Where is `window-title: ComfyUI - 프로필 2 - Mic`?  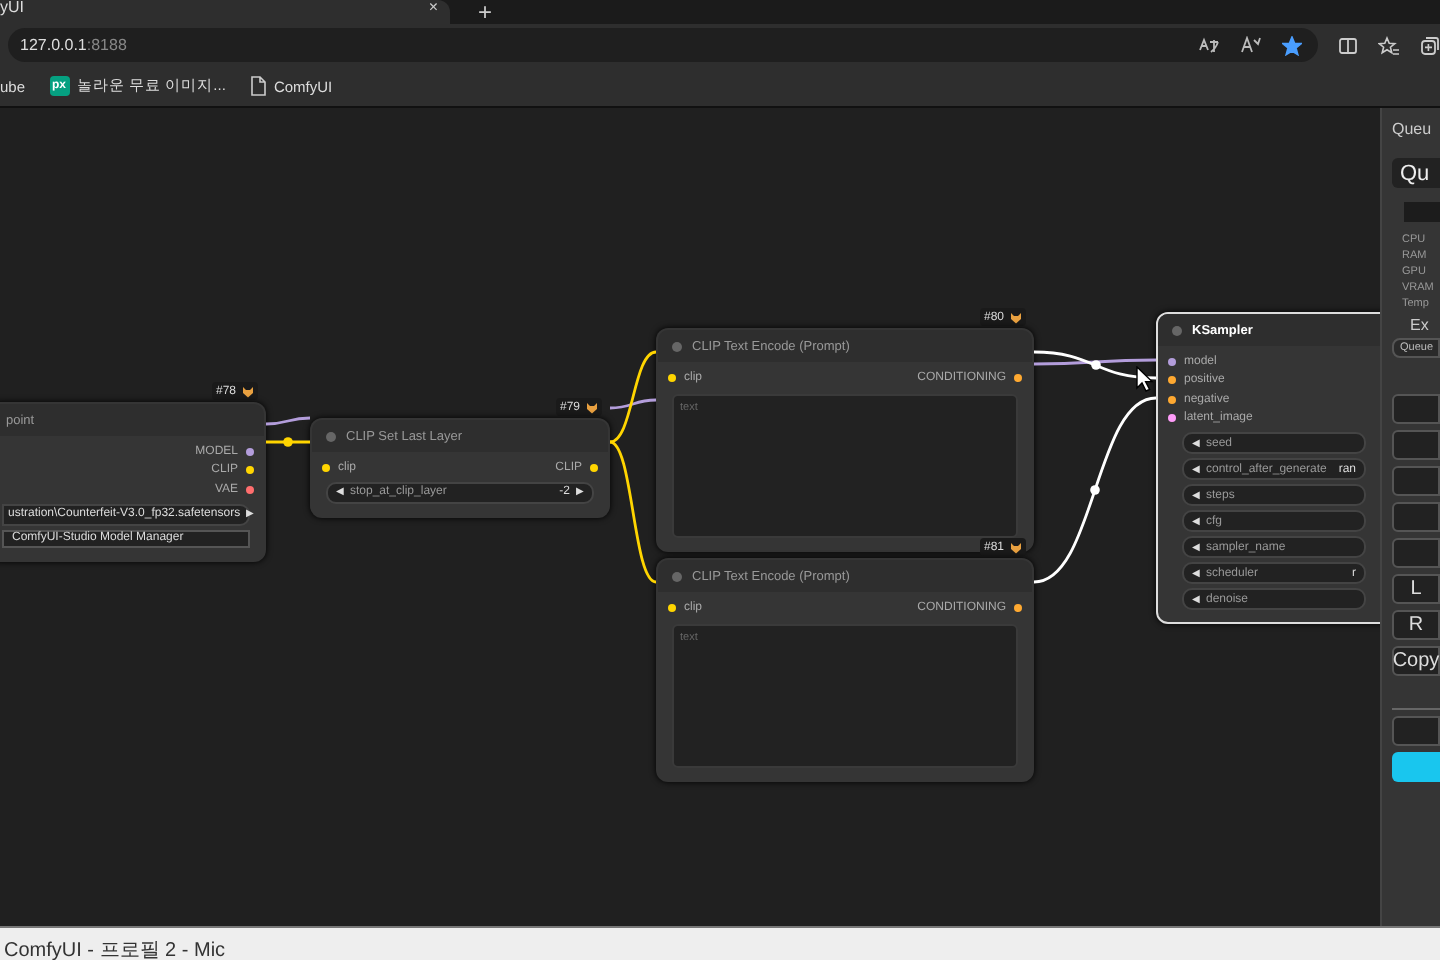
window-title: ComfyUI - 프로필 2 - Mic is located at coordinates (114, 949).